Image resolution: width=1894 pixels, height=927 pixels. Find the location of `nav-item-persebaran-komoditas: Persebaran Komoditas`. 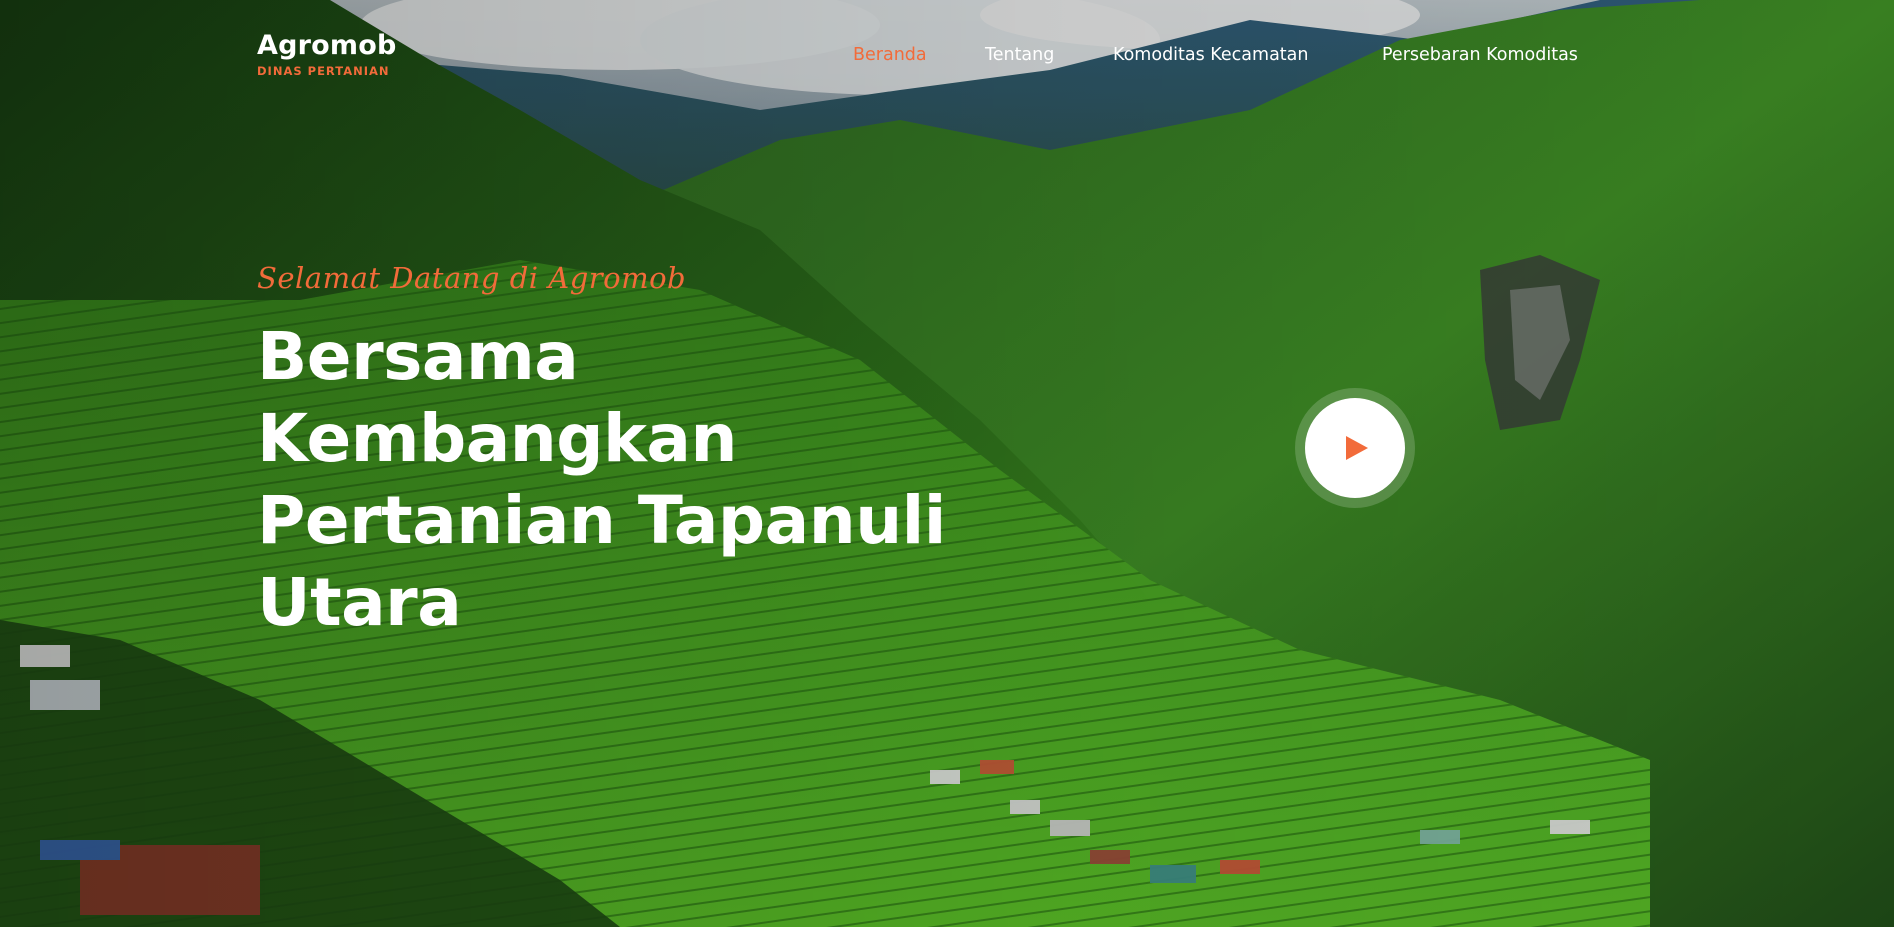

nav-item-persebaran-komoditas: Persebaran Komoditas is located at coordinates (1480, 55).